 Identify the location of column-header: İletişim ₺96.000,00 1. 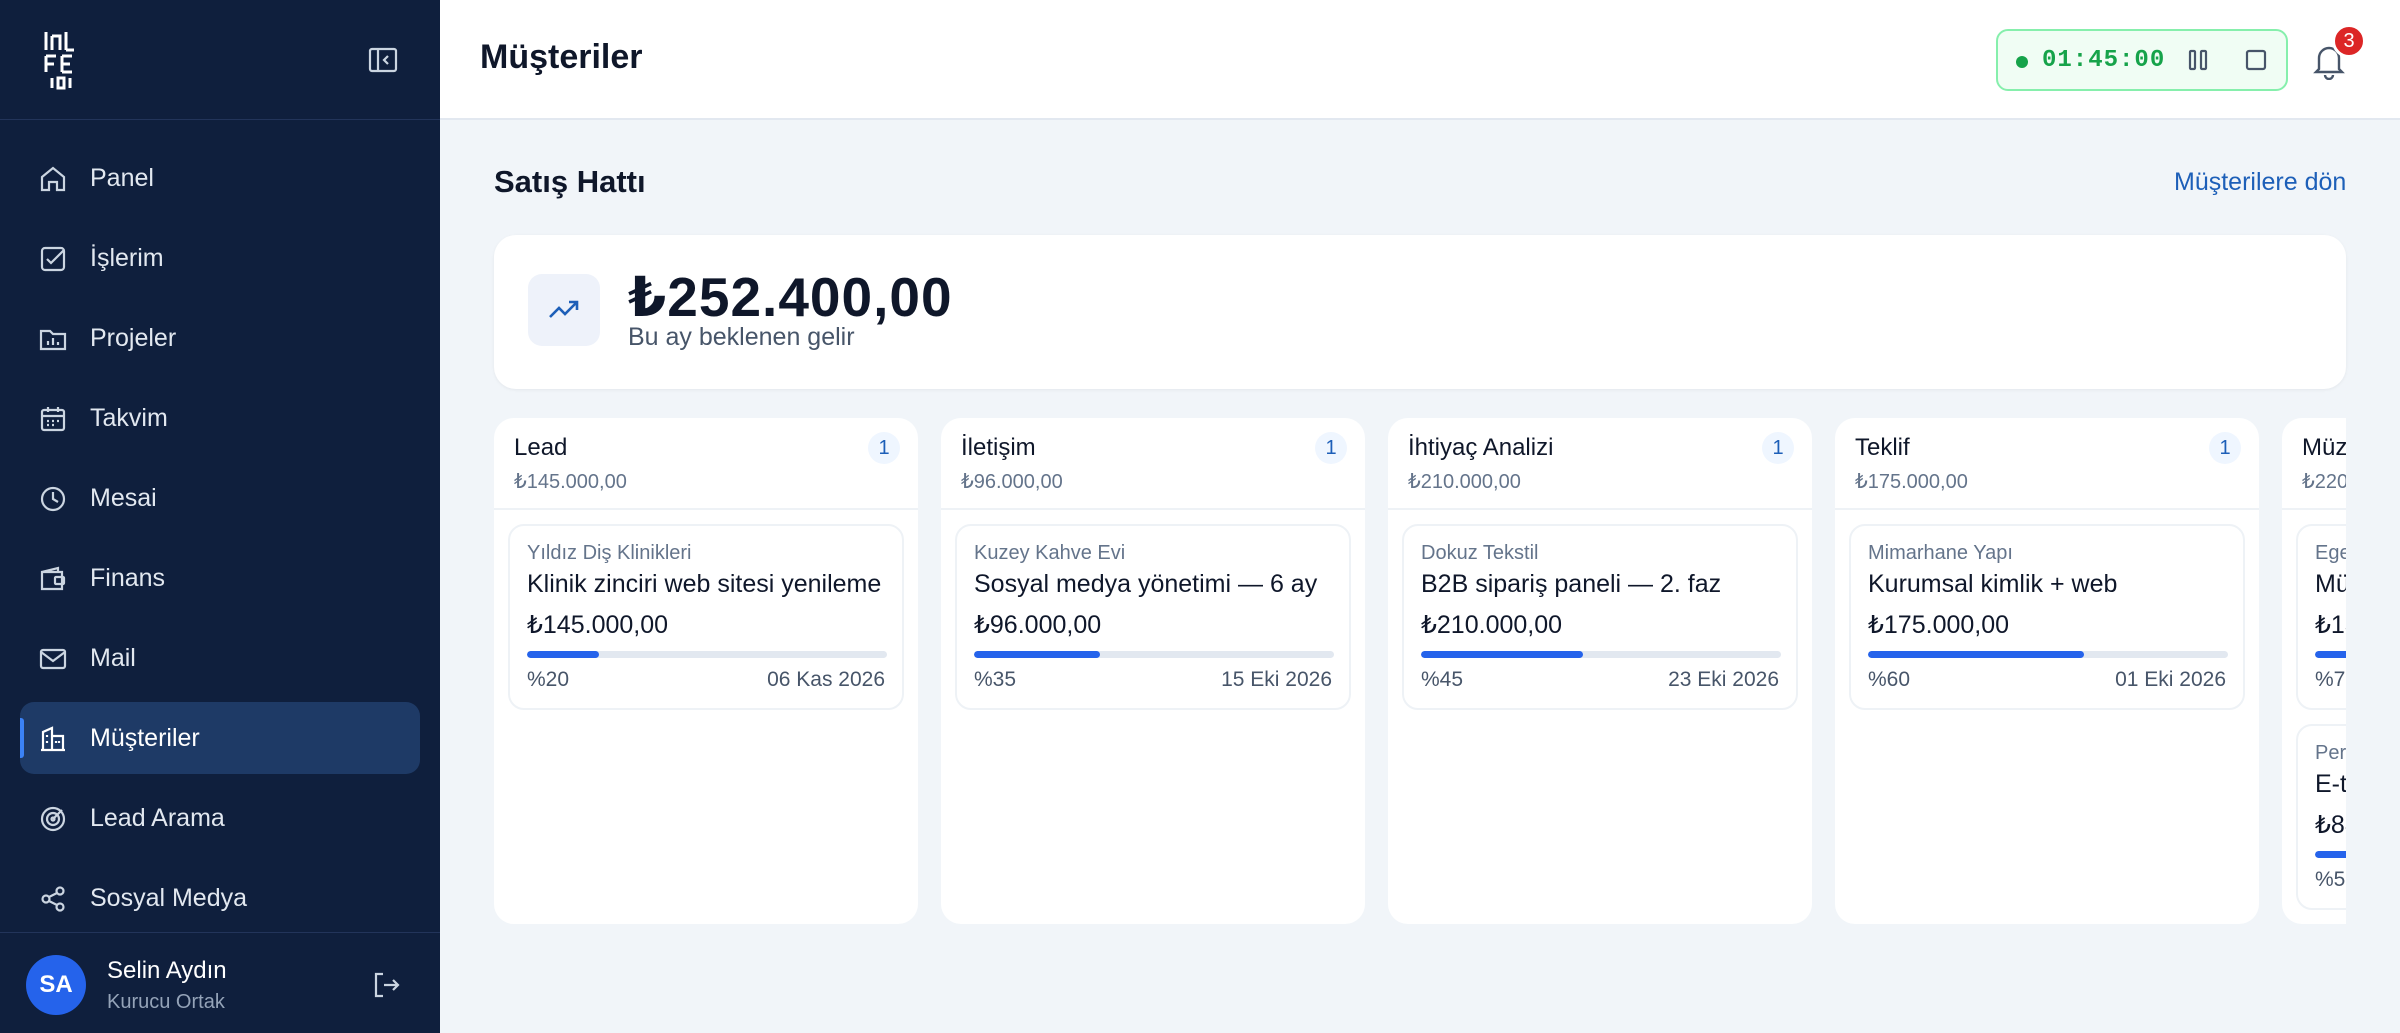
(1153, 464).